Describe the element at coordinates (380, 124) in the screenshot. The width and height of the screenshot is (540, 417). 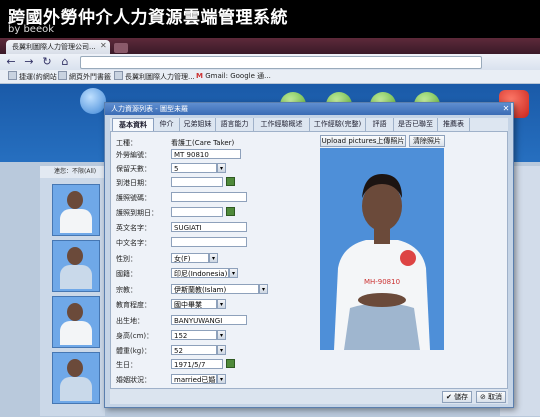
I see `tab-comments: 評語` at that location.